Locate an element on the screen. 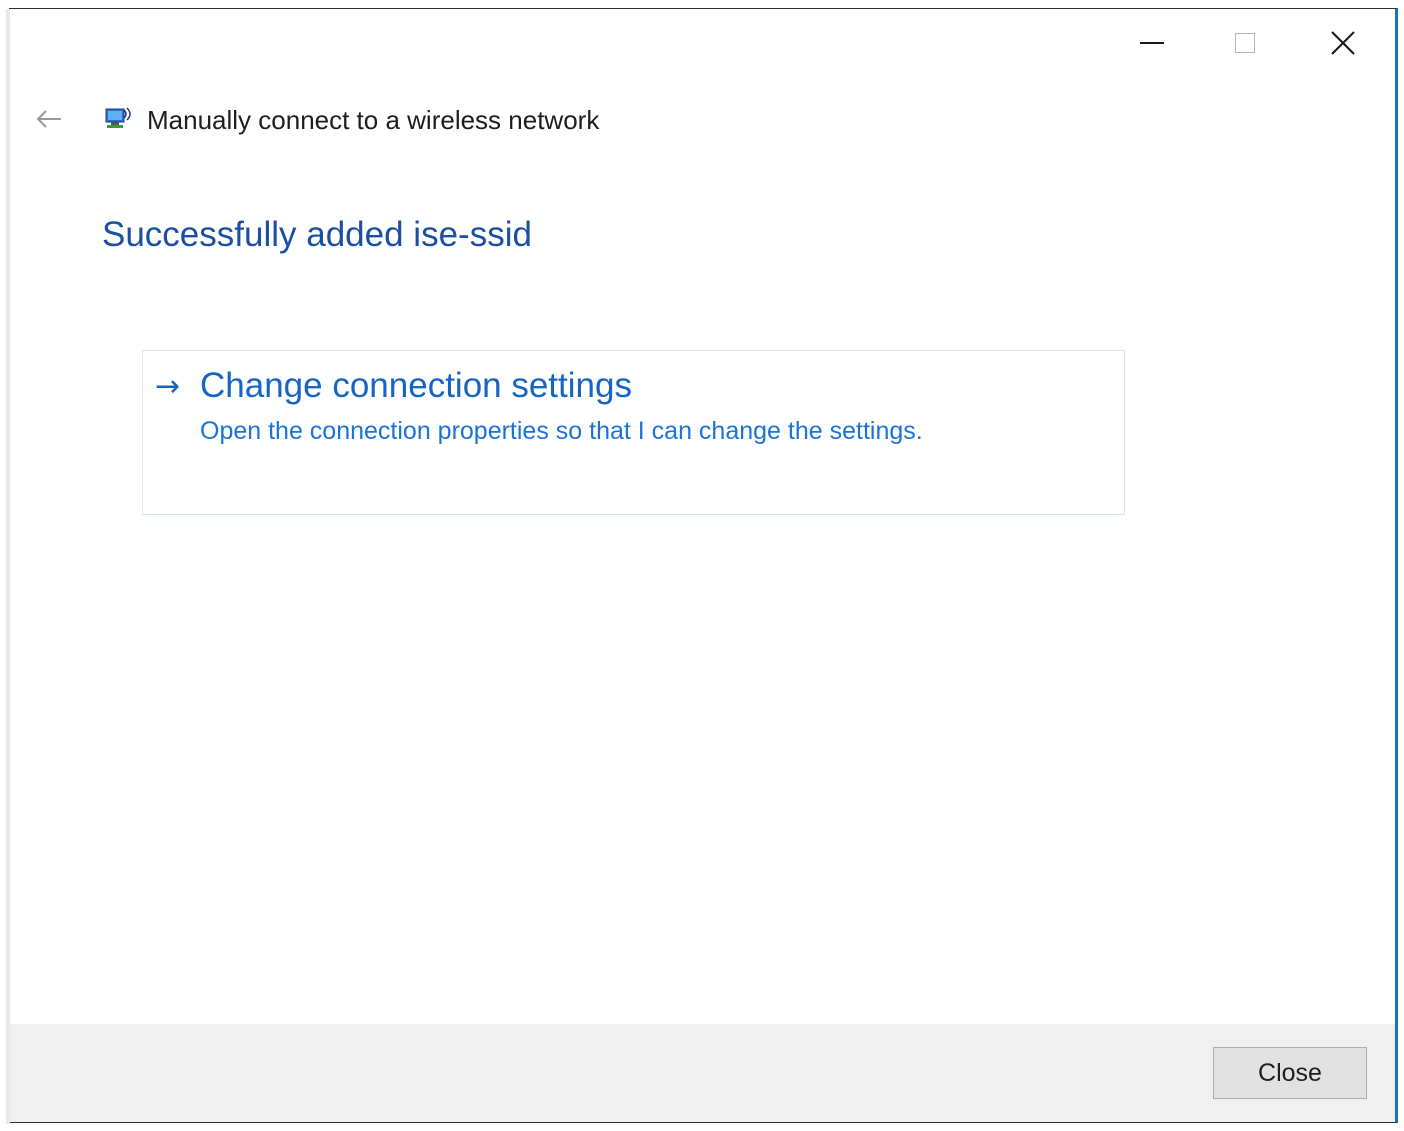 The image size is (1404, 1131). wireless-network-icon is located at coordinates (118, 117).